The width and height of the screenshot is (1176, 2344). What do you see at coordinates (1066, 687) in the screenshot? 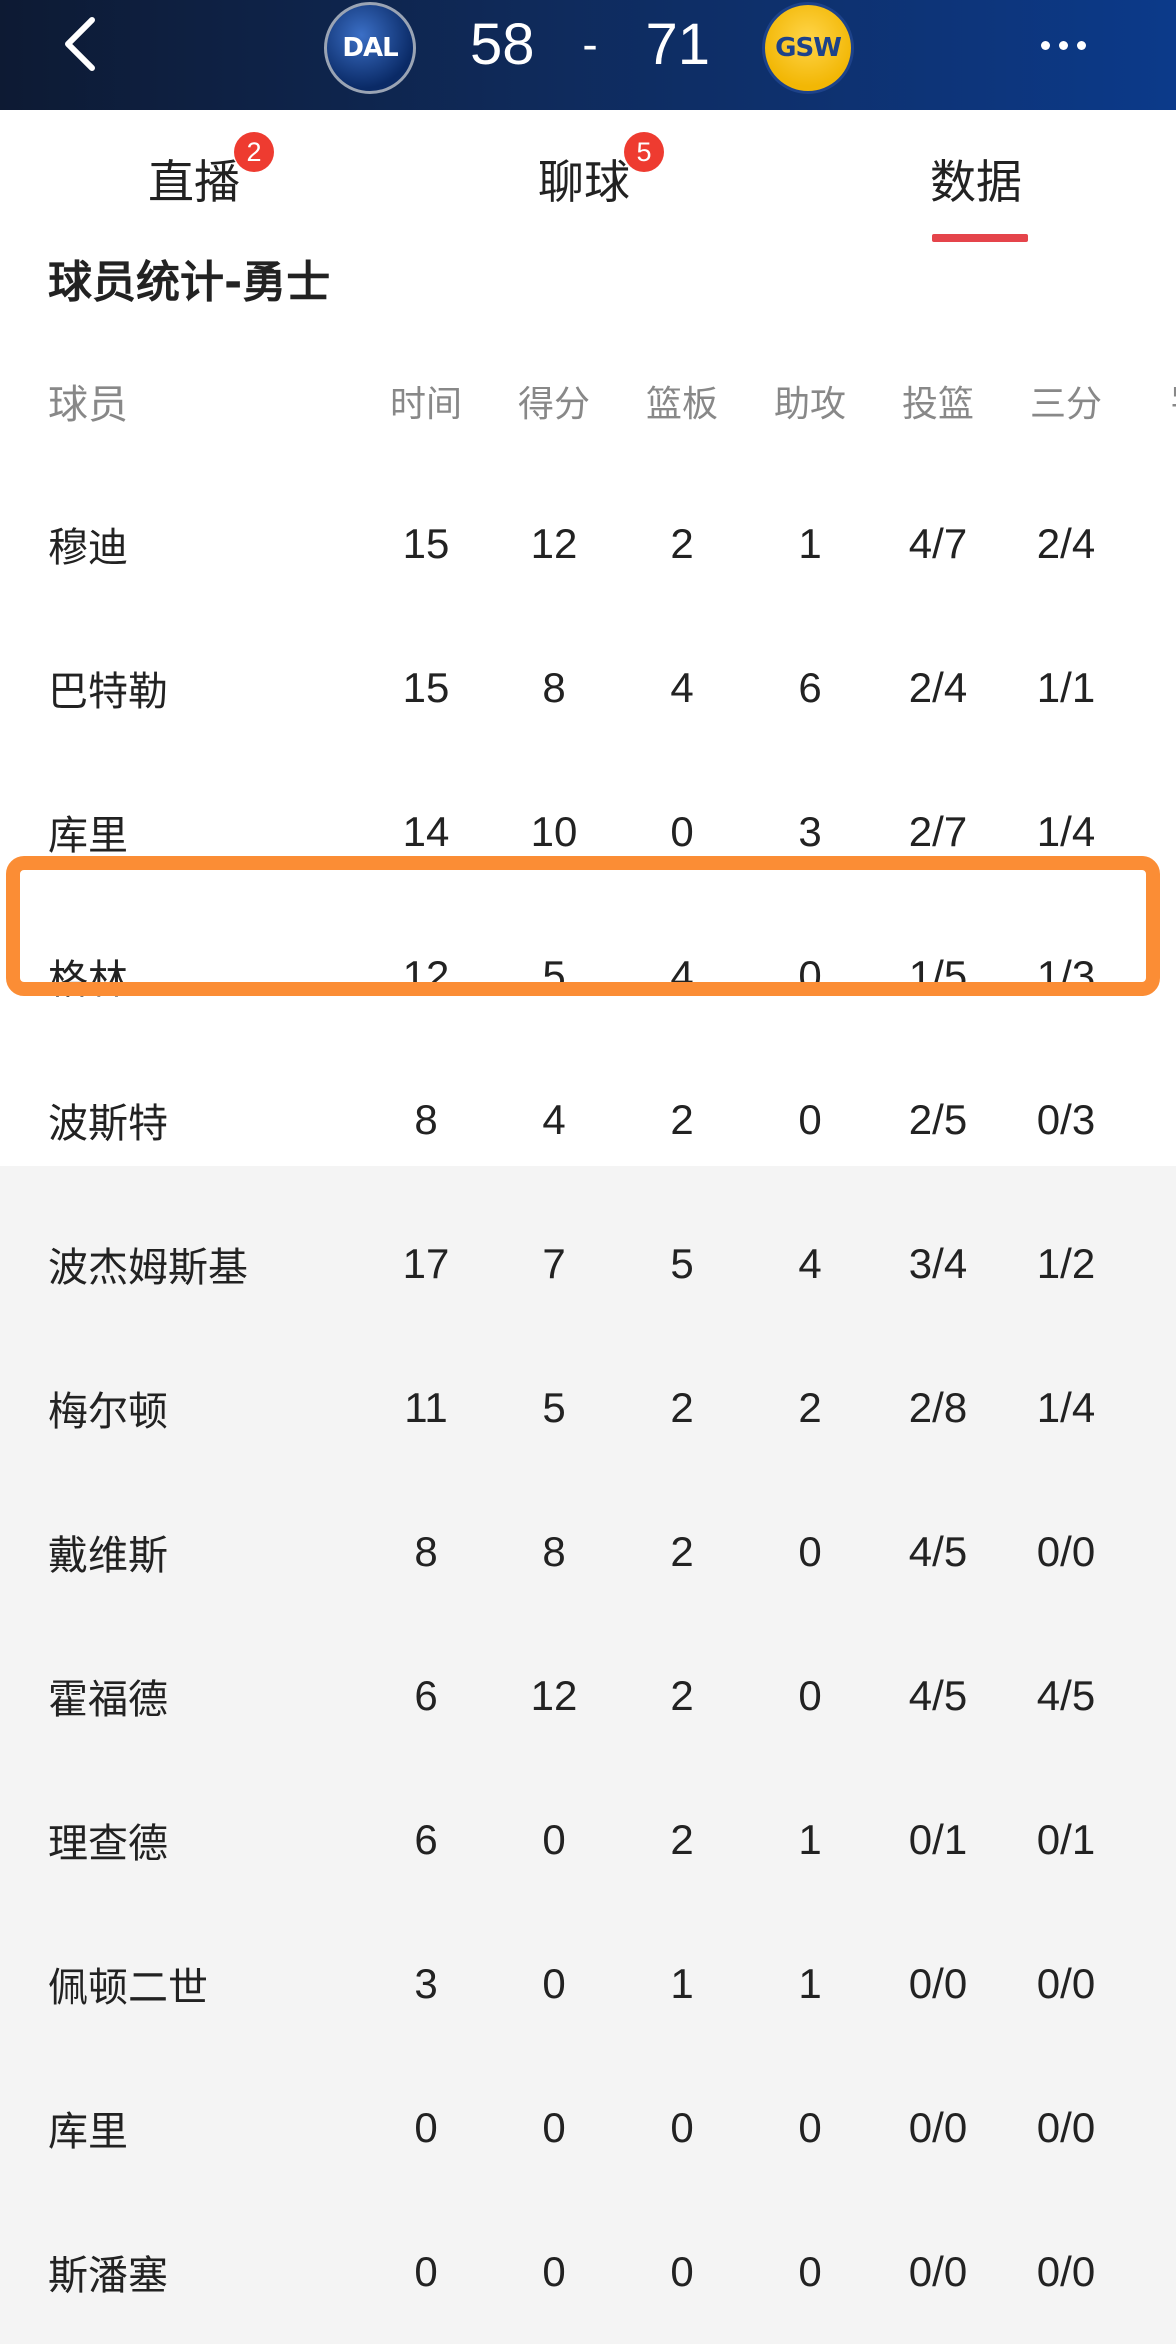
I see `stat-three-pointers: 1/1` at bounding box center [1066, 687].